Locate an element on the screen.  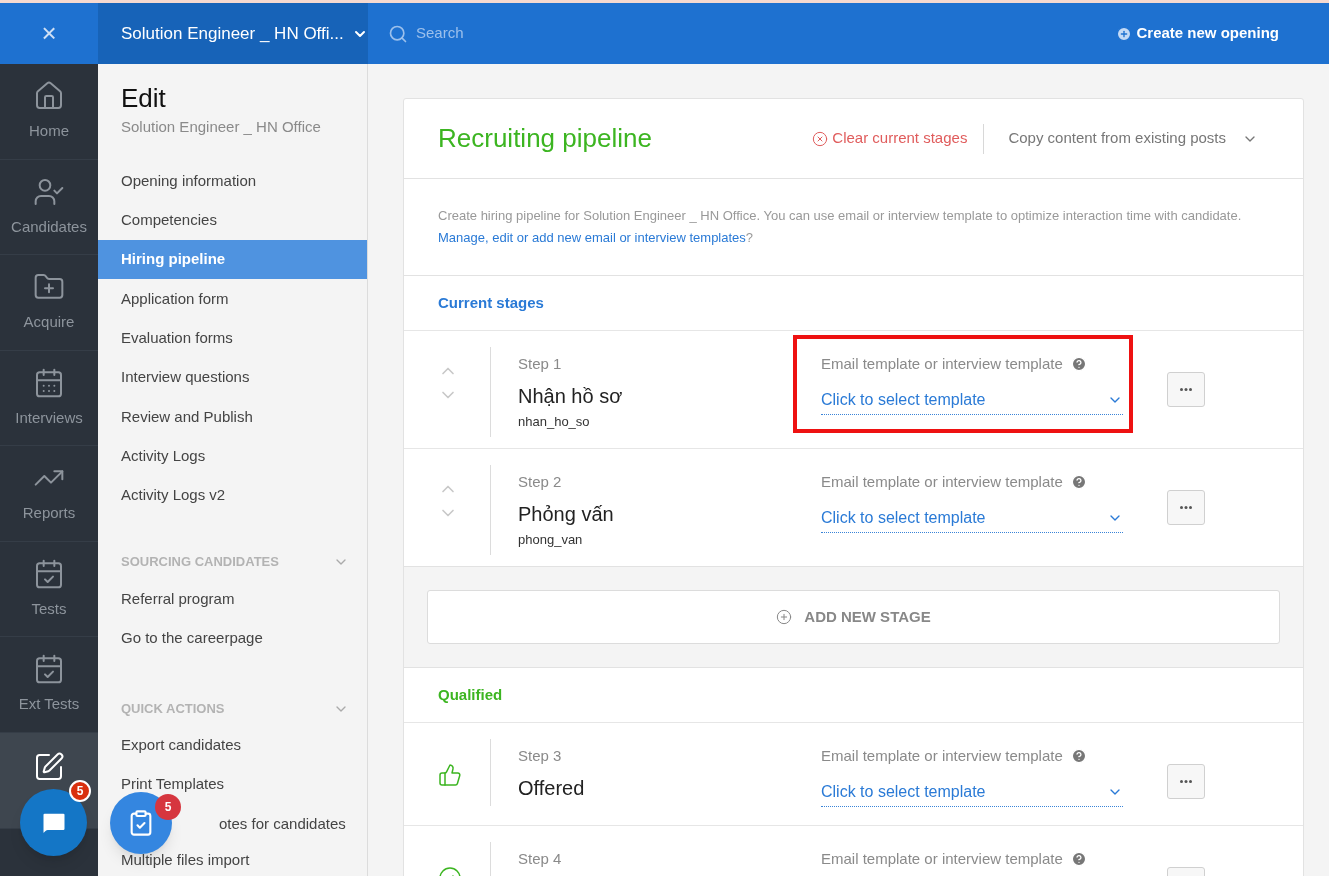
sidebar-item: Opening information is located at coordinates (232, 181).